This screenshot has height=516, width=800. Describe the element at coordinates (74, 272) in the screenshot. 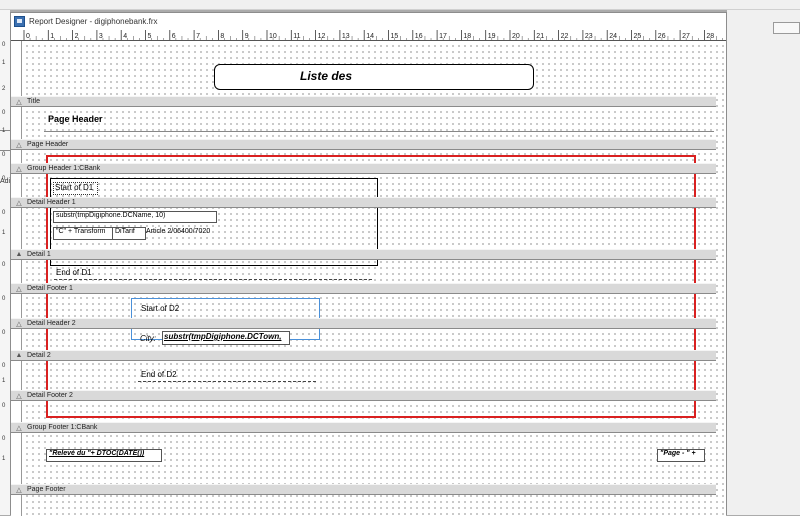

I see `d1-end-label: End of D1` at that location.